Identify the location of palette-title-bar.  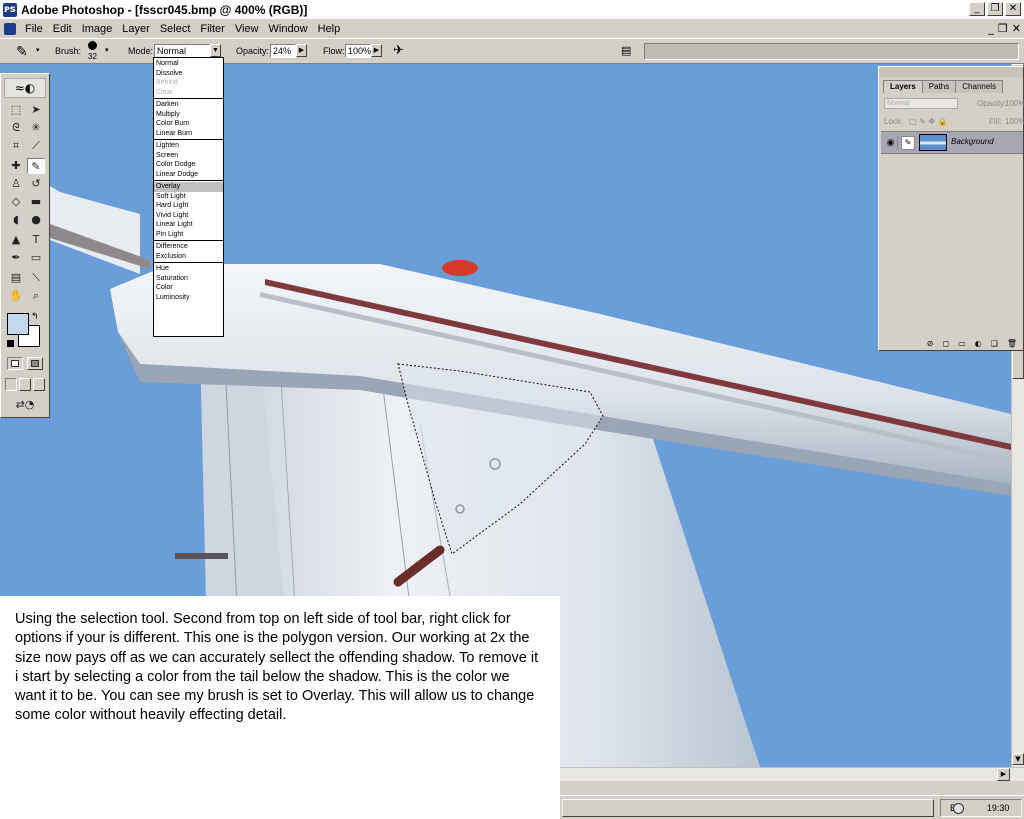
(951, 72).